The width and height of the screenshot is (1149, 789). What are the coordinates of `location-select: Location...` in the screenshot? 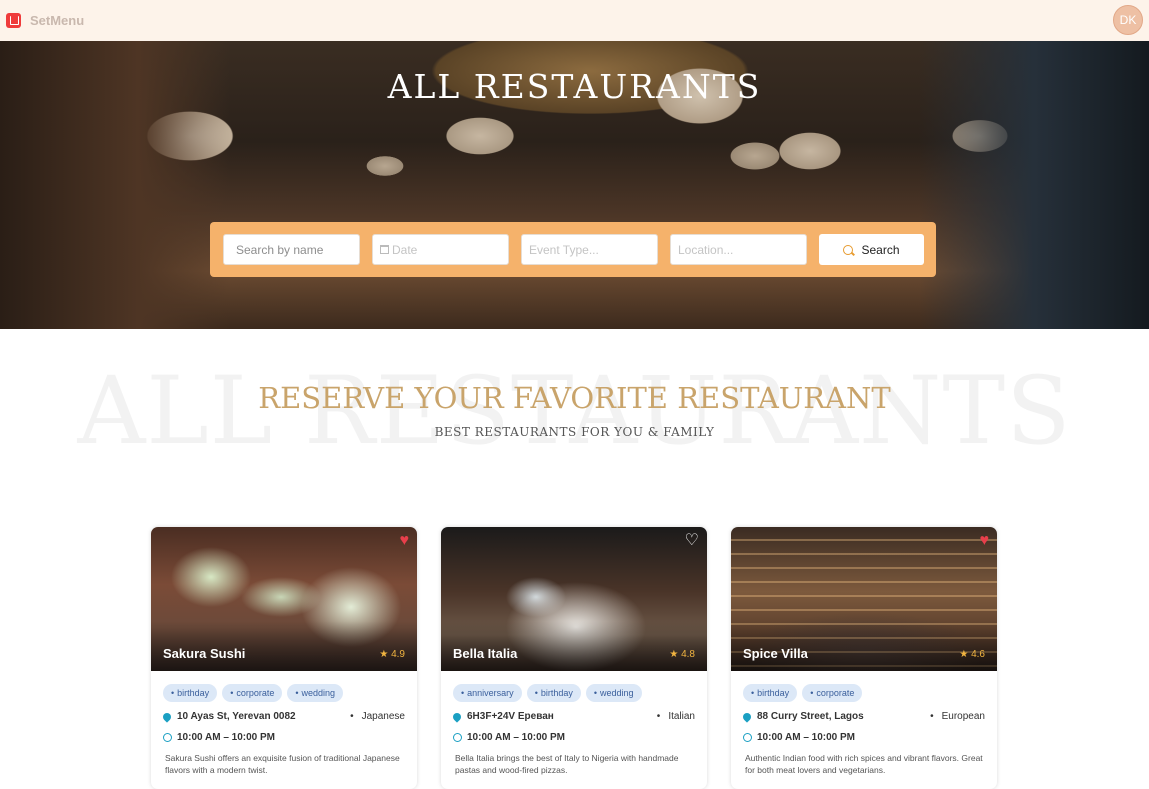 It's located at (738, 249).